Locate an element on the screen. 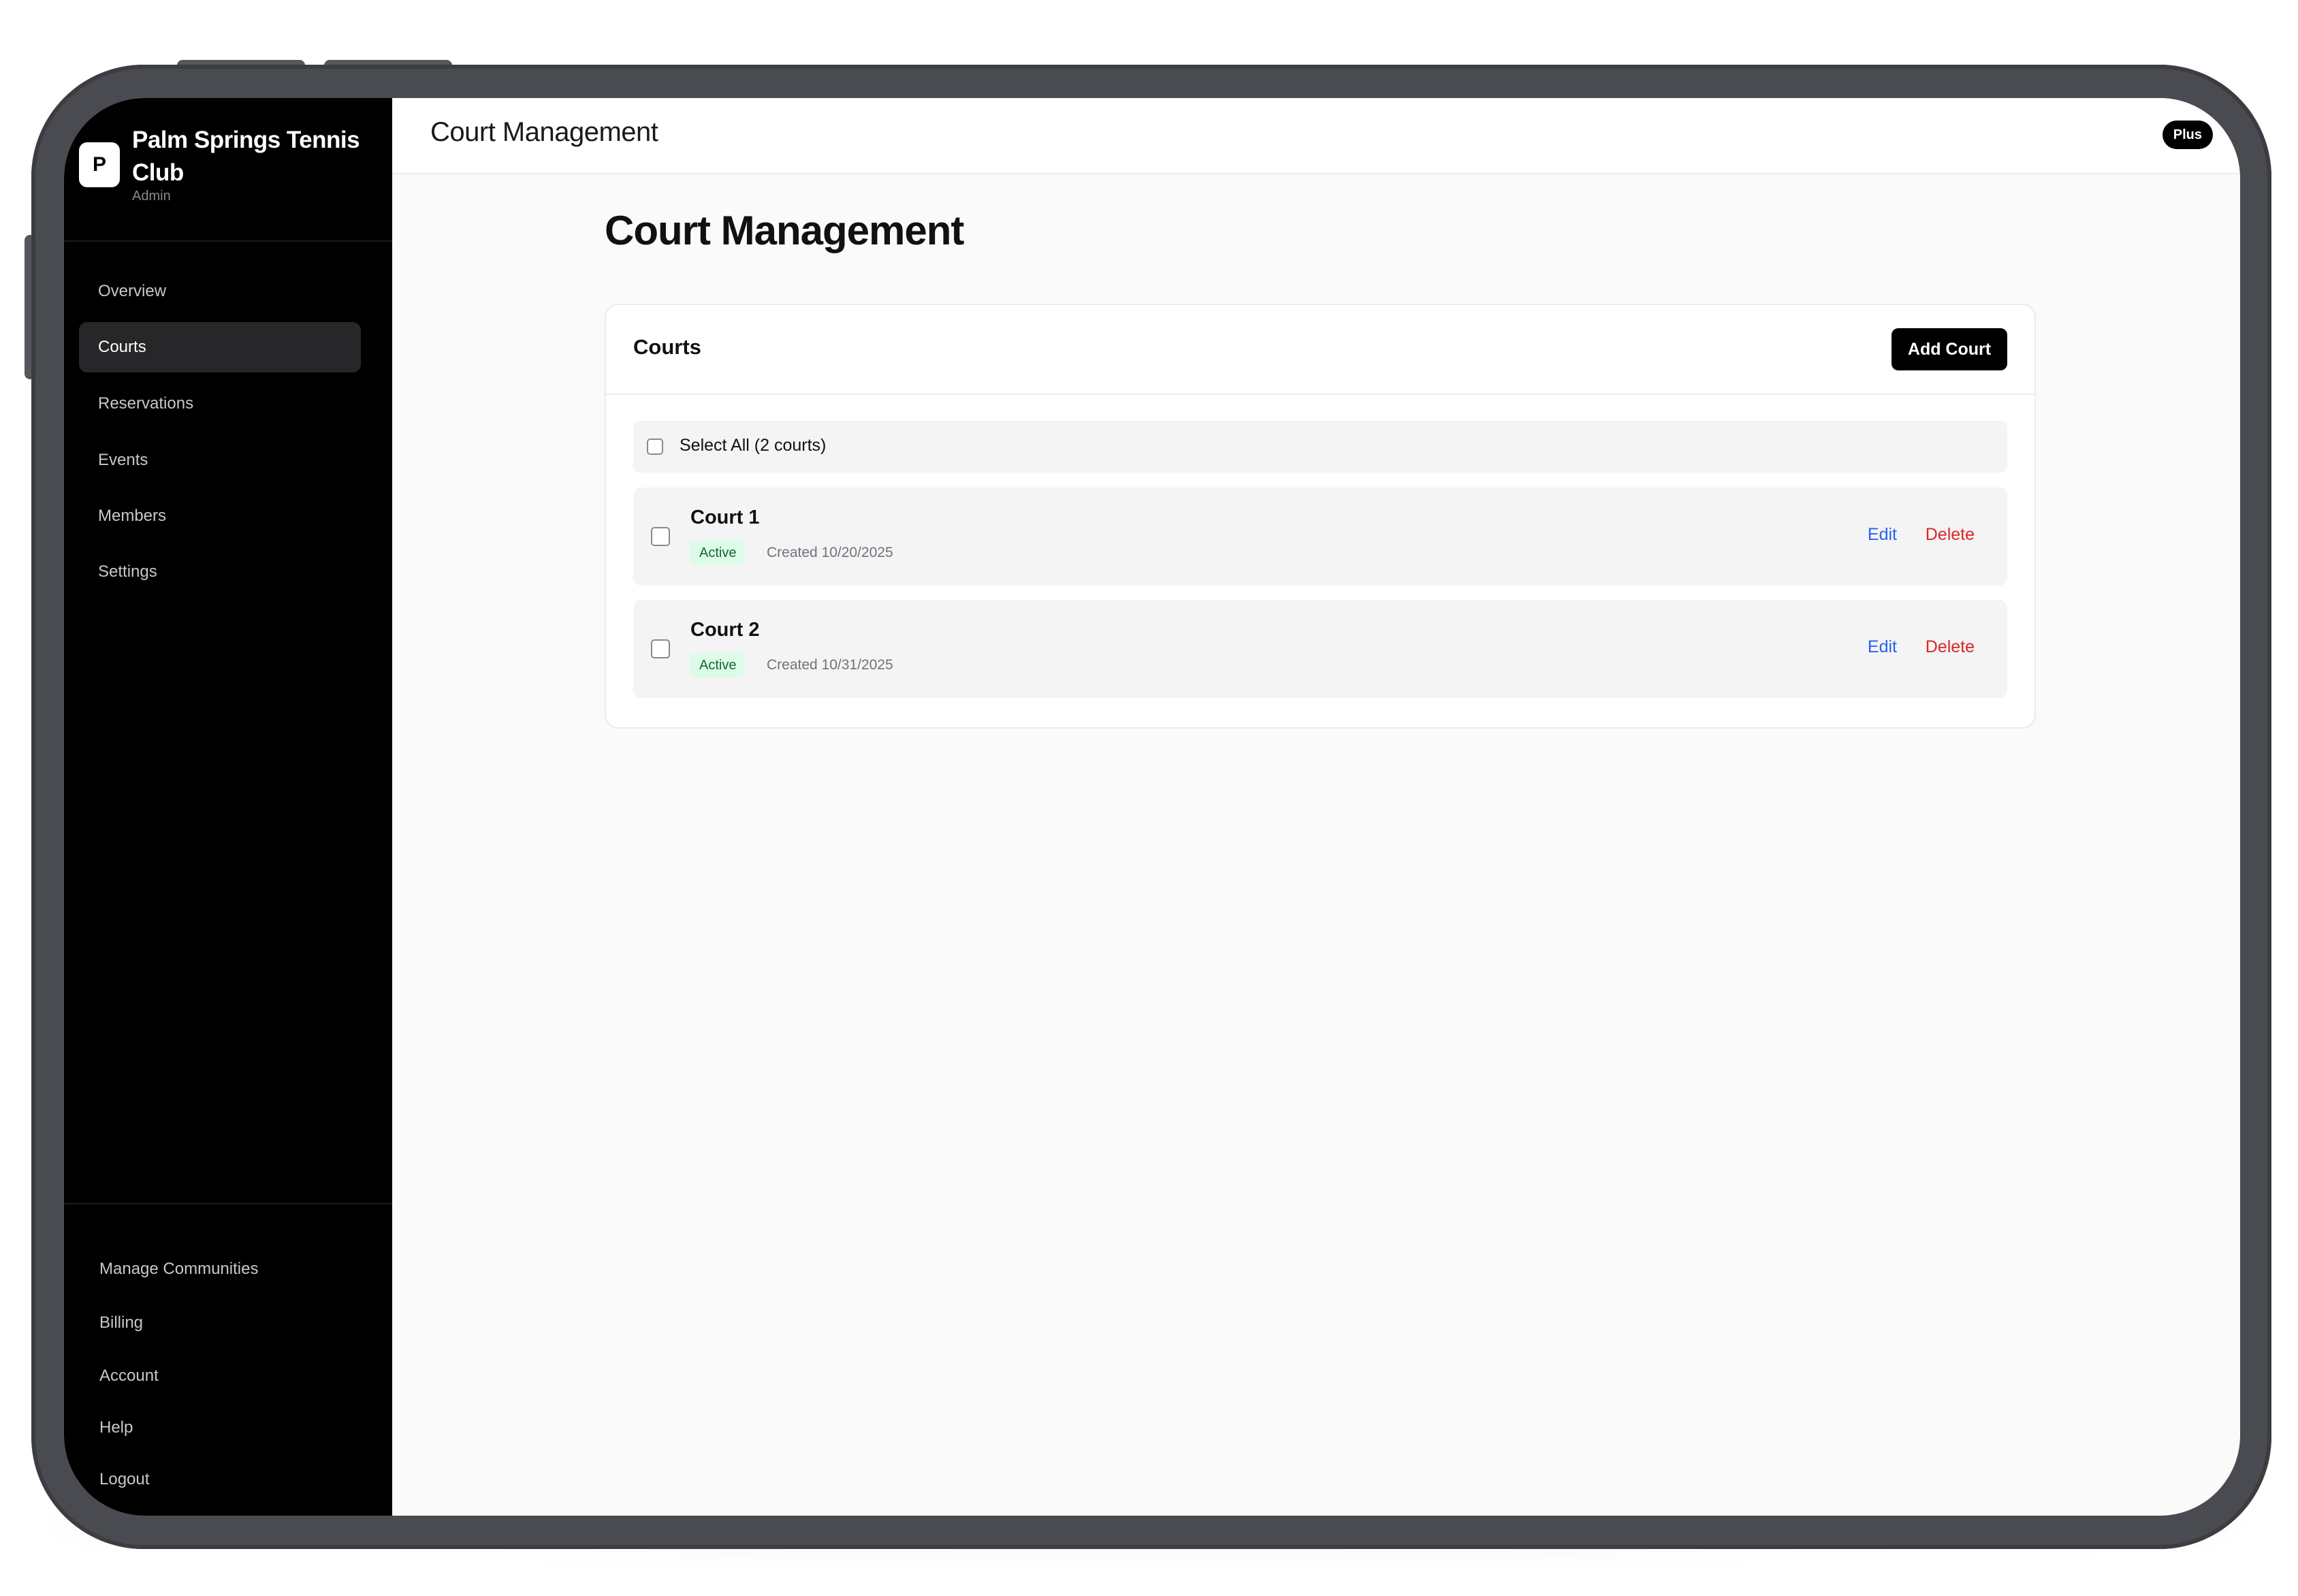  select-all-label: Select All (2 courts) is located at coordinates (753, 446).